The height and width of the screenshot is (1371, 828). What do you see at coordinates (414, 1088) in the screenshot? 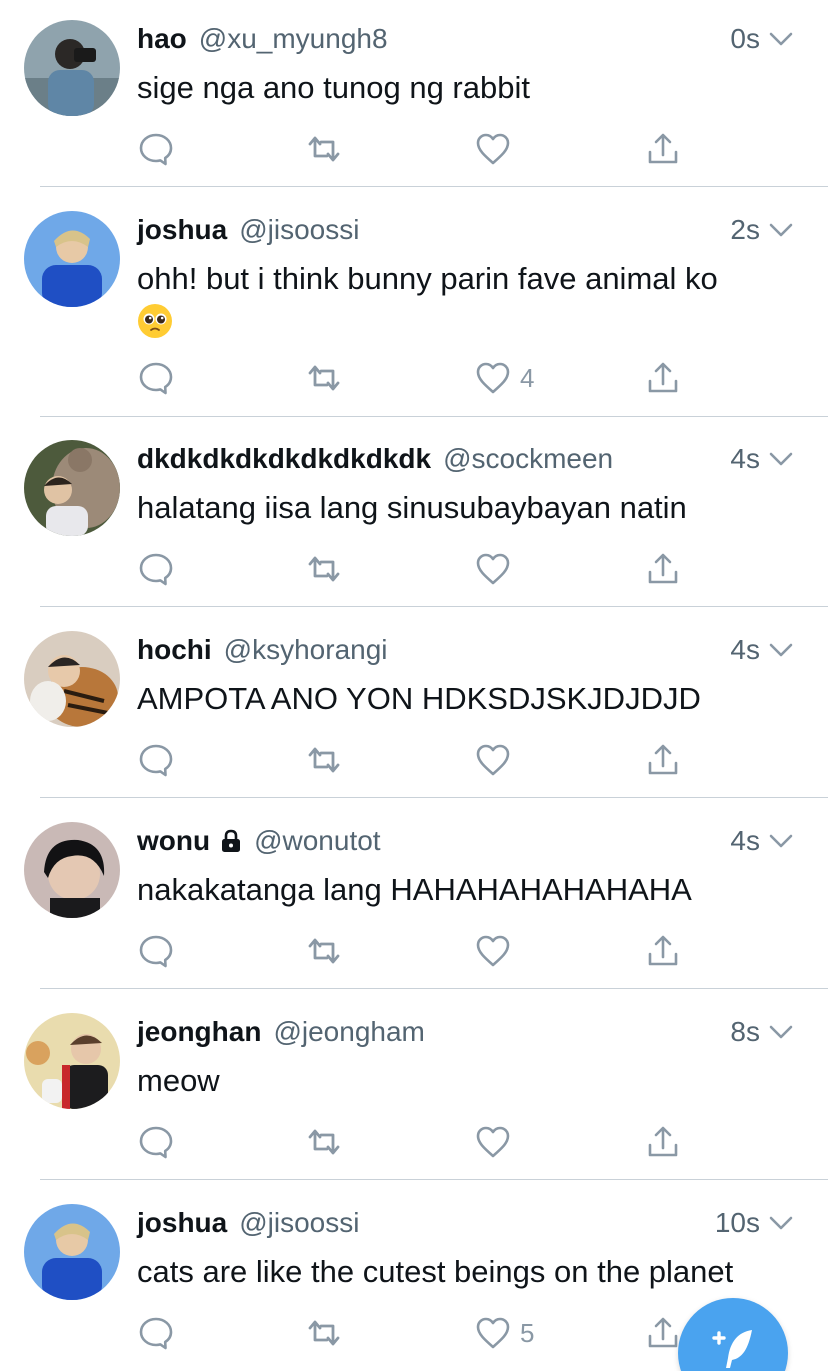
I see `tweet: jeonghan @jeongham 8s meow` at bounding box center [414, 1088].